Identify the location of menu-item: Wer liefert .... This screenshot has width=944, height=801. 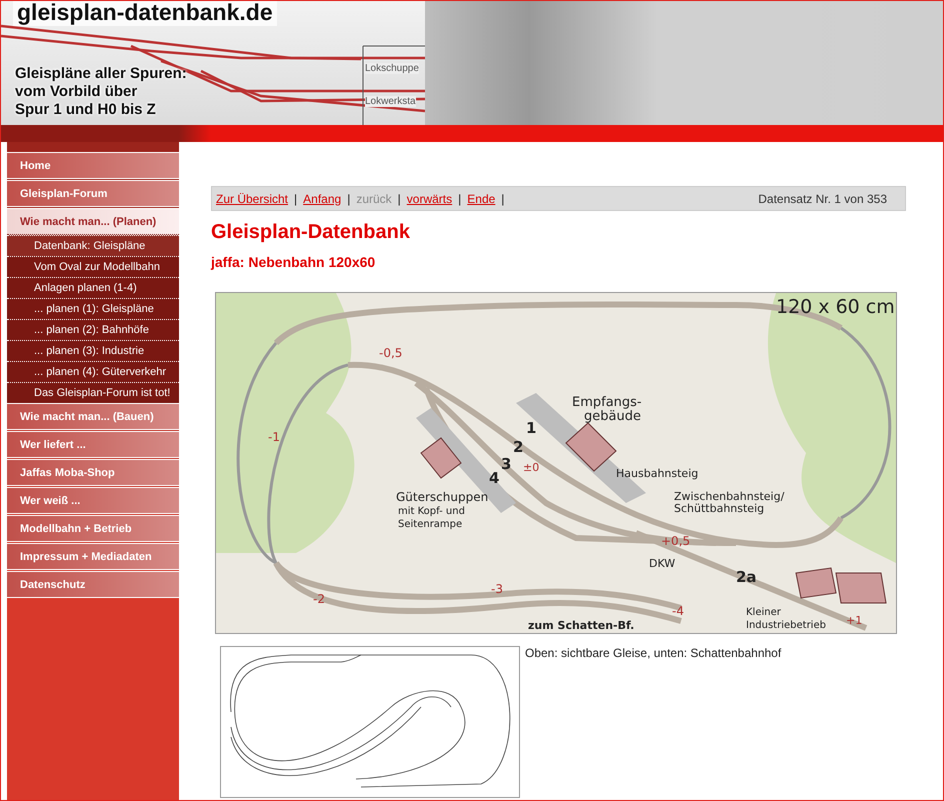
(93, 444).